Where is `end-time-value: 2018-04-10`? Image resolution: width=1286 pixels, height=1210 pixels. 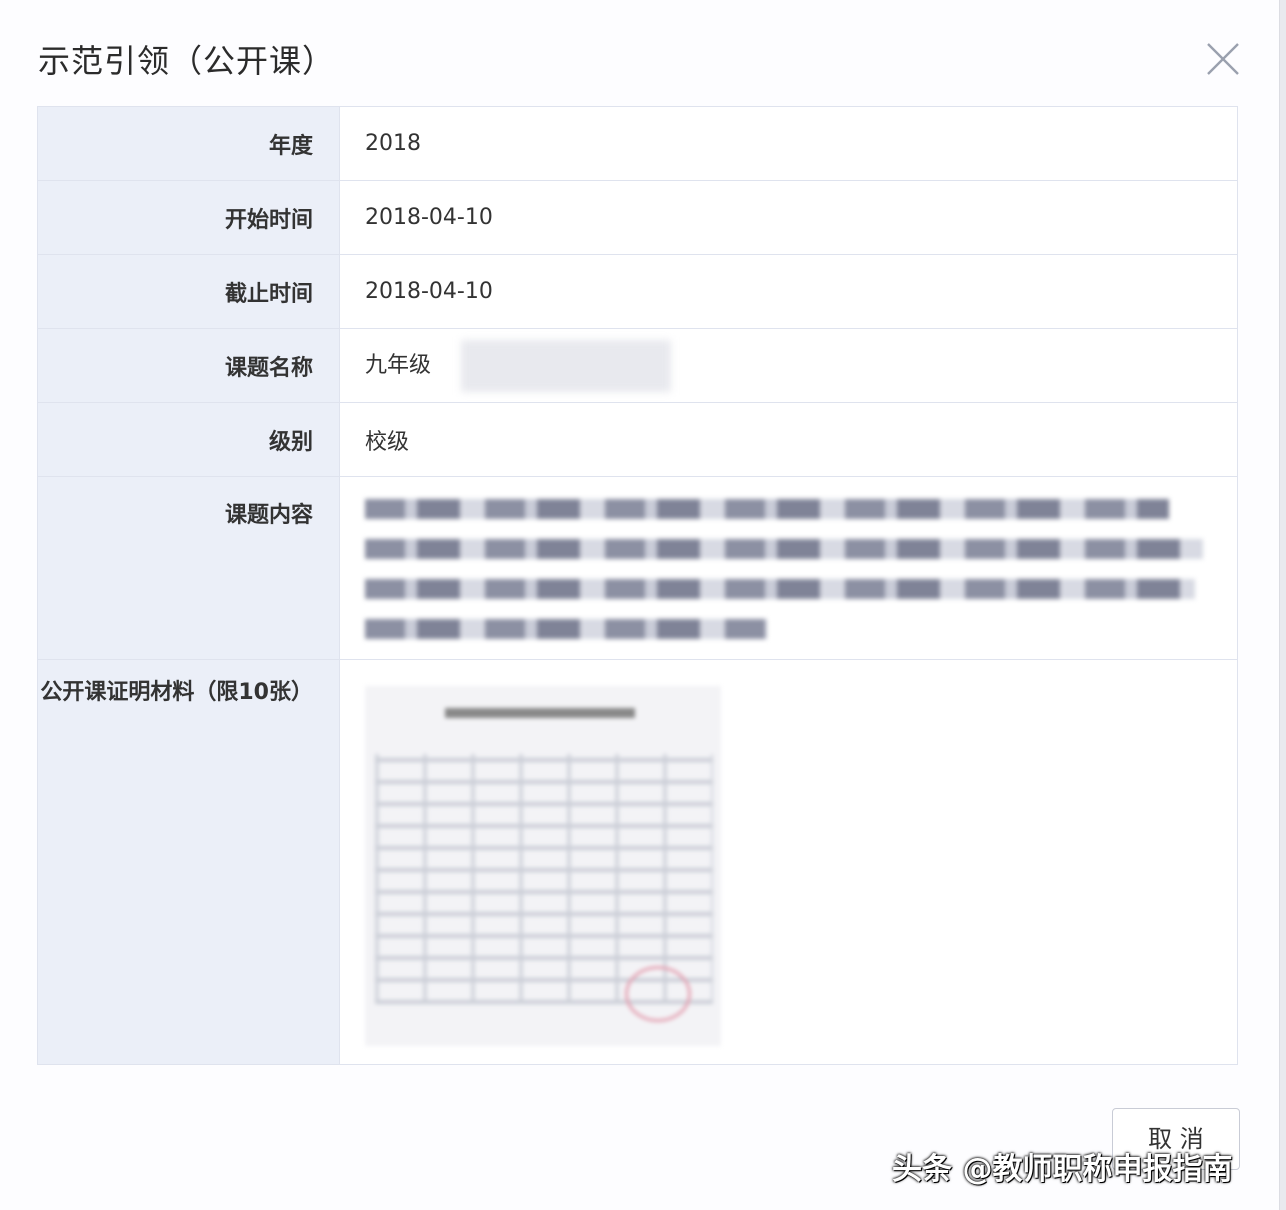
end-time-value: 2018-04-10 is located at coordinates (788, 291).